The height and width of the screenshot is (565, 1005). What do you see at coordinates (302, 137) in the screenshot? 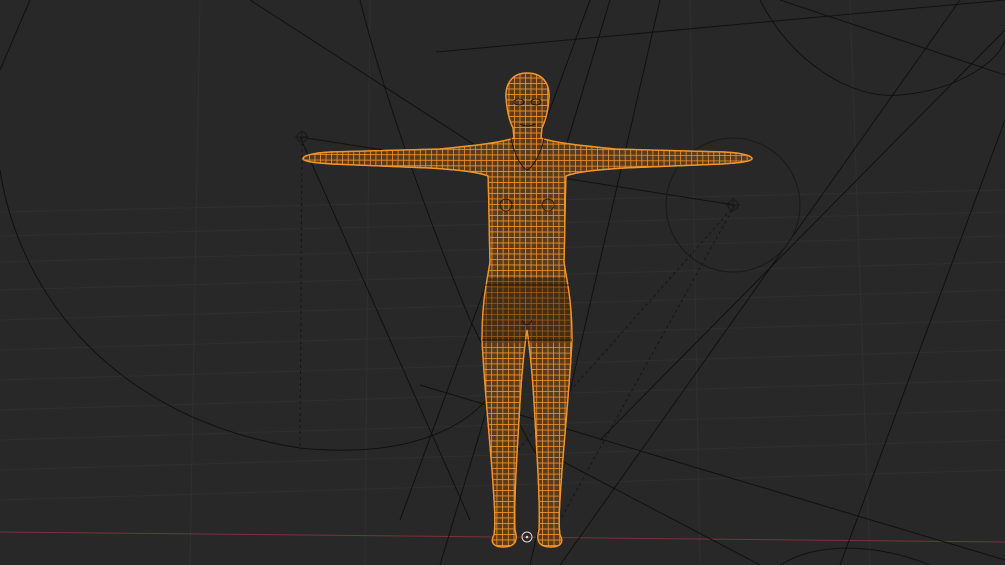
I see `light-empty-left` at bounding box center [302, 137].